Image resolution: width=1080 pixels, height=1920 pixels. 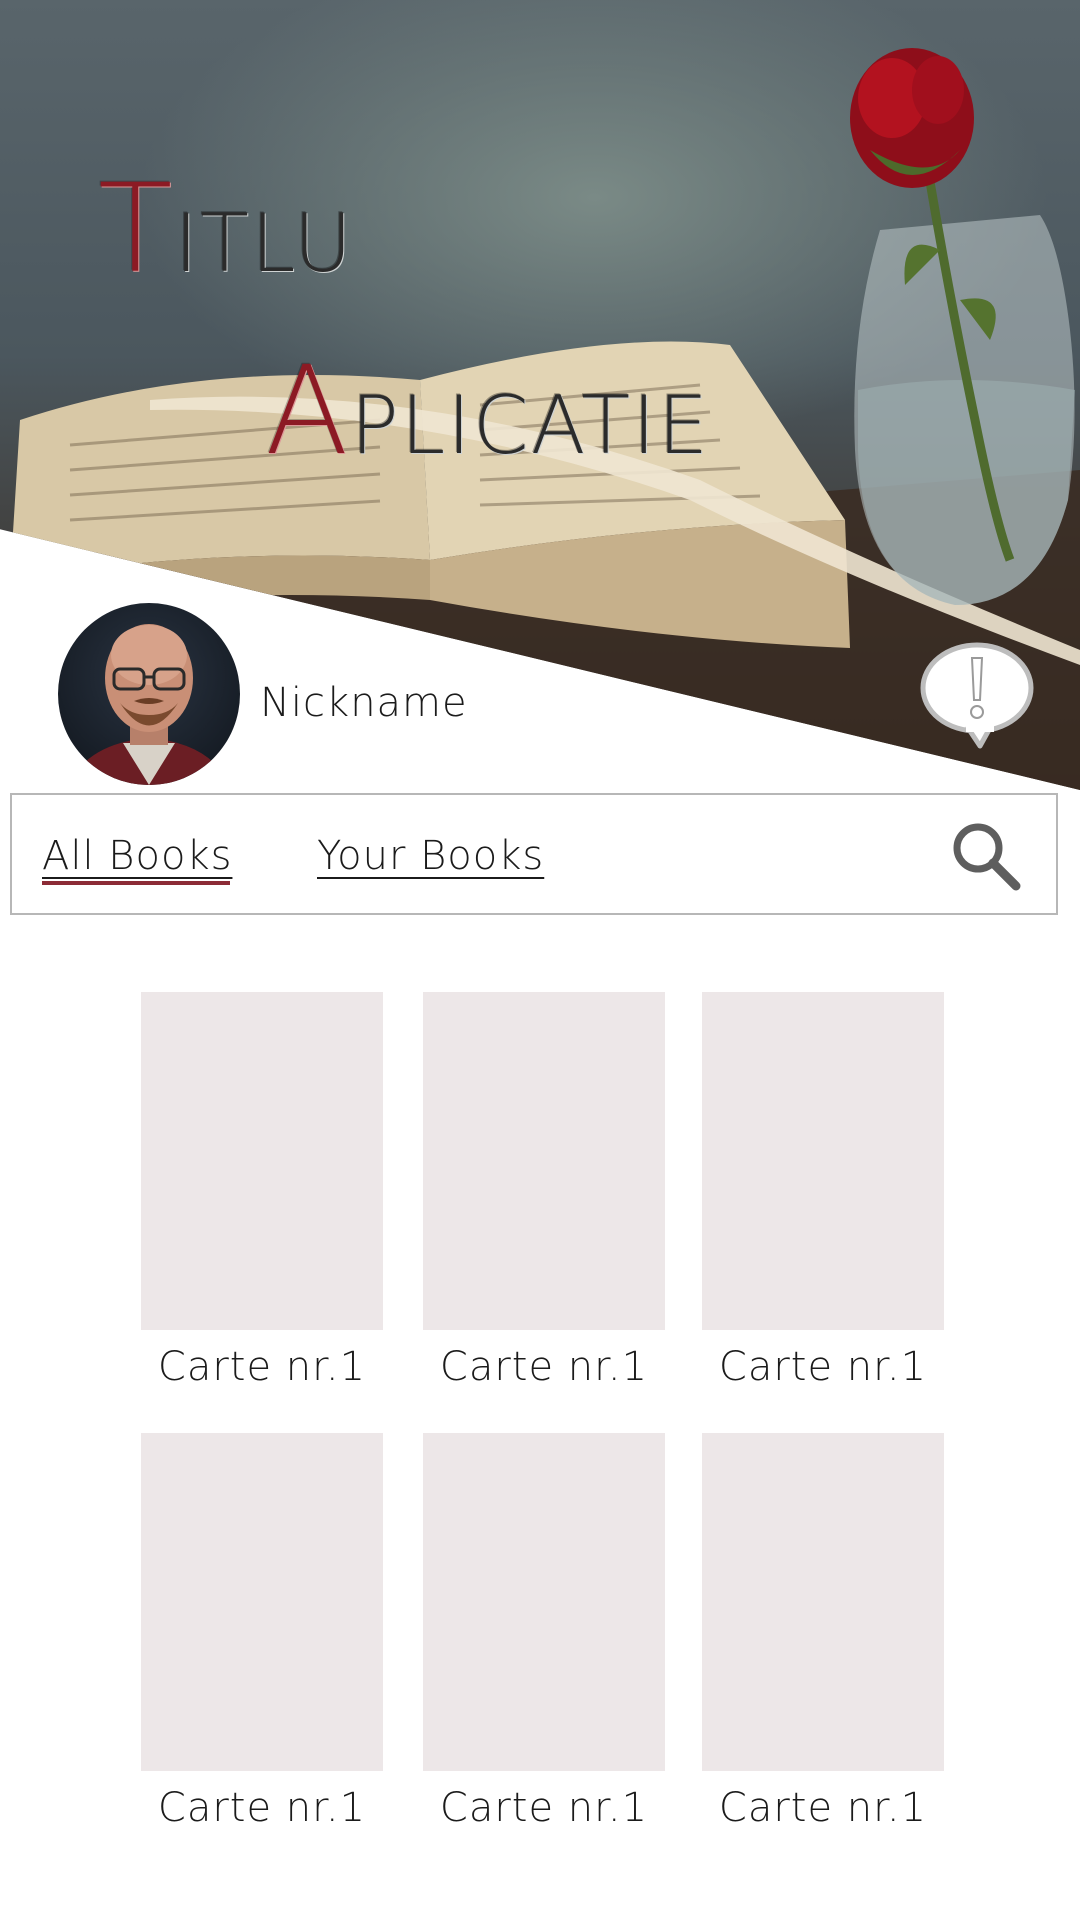 I want to click on app-title-line-1: TITLU, so click(x=226, y=229).